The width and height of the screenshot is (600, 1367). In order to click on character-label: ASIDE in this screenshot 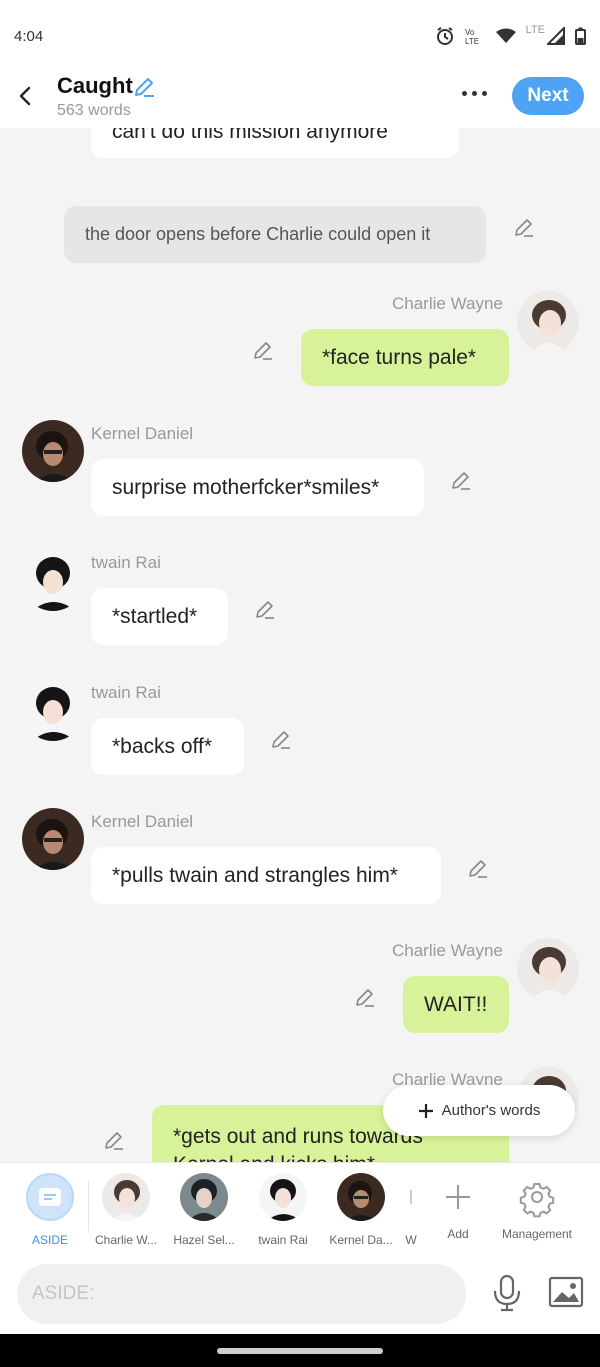, I will do `click(49, 1240)`.